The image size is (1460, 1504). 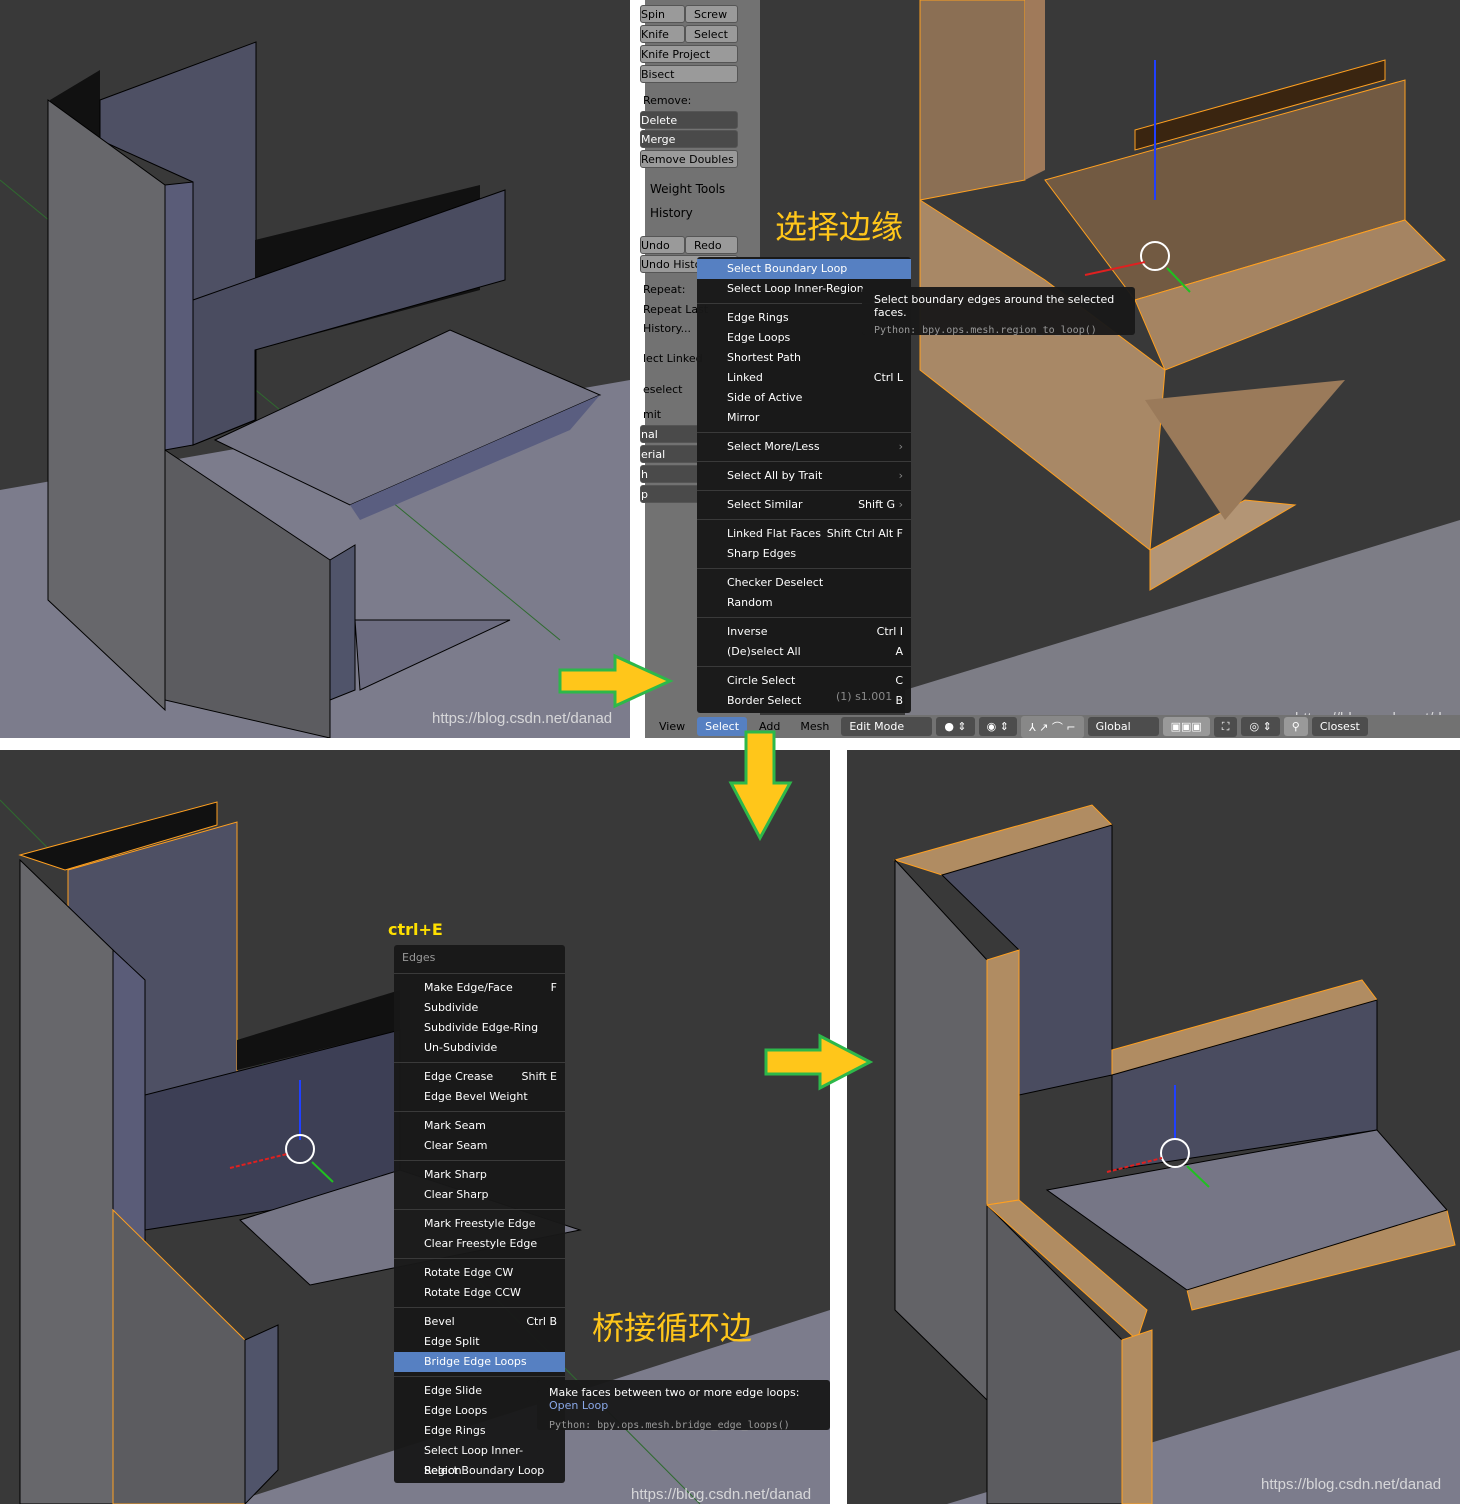 What do you see at coordinates (743, 417) in the screenshot?
I see `menu-item-label: Mirror` at bounding box center [743, 417].